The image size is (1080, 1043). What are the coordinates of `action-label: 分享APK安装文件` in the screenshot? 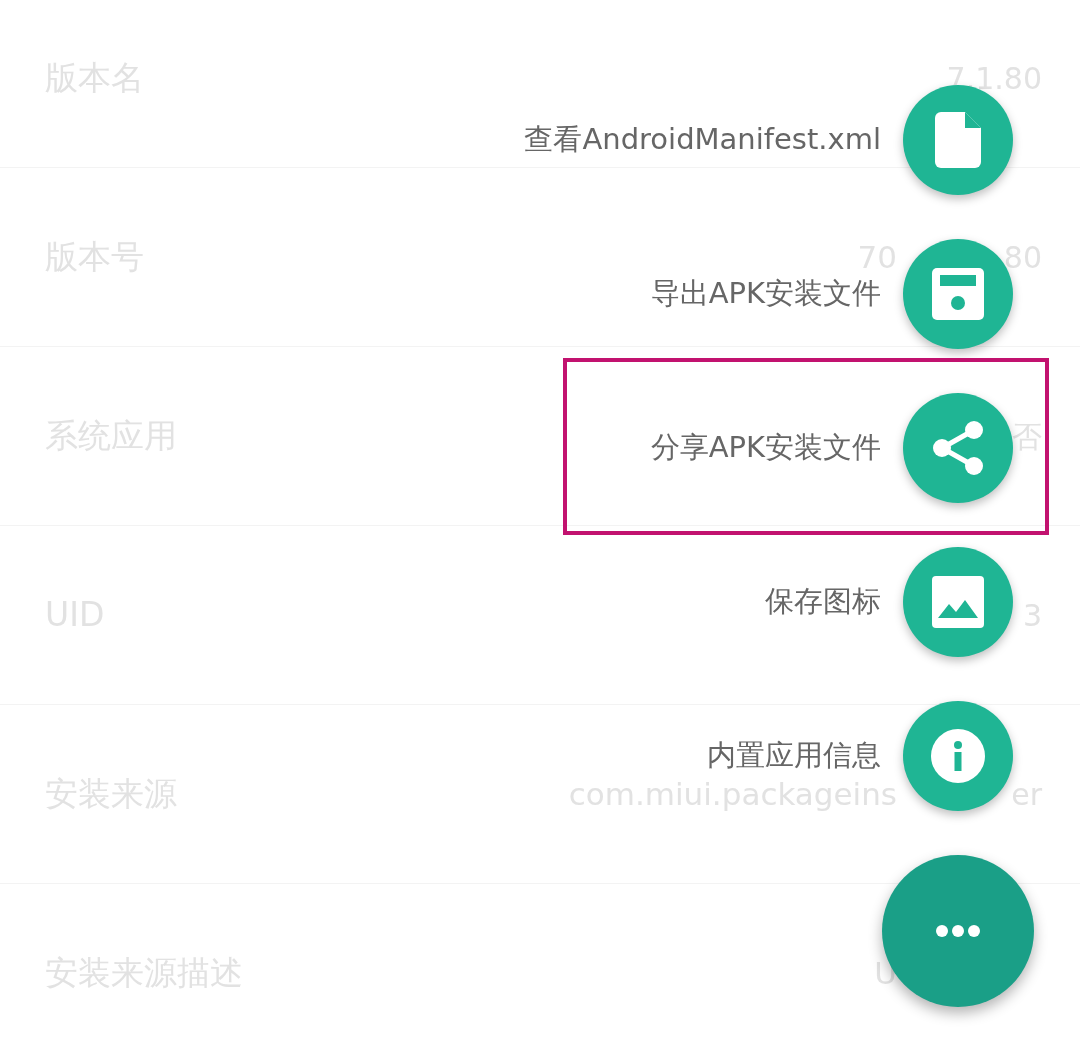 It's located at (765, 448).